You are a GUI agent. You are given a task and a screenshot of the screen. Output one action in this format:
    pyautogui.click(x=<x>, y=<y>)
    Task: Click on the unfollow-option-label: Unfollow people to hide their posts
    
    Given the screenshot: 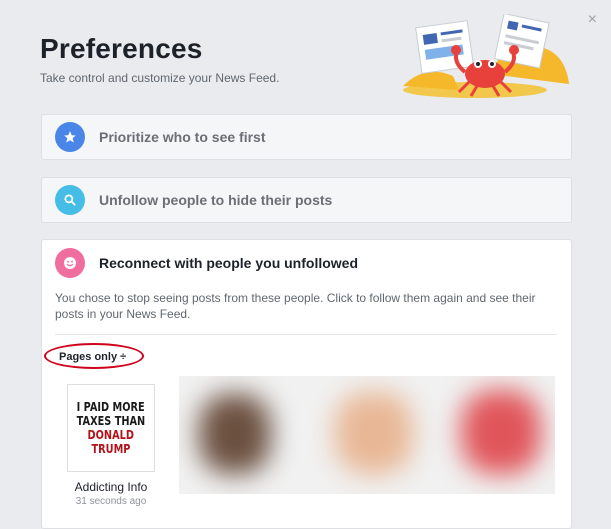 What is the action you would take?
    pyautogui.click(x=216, y=200)
    